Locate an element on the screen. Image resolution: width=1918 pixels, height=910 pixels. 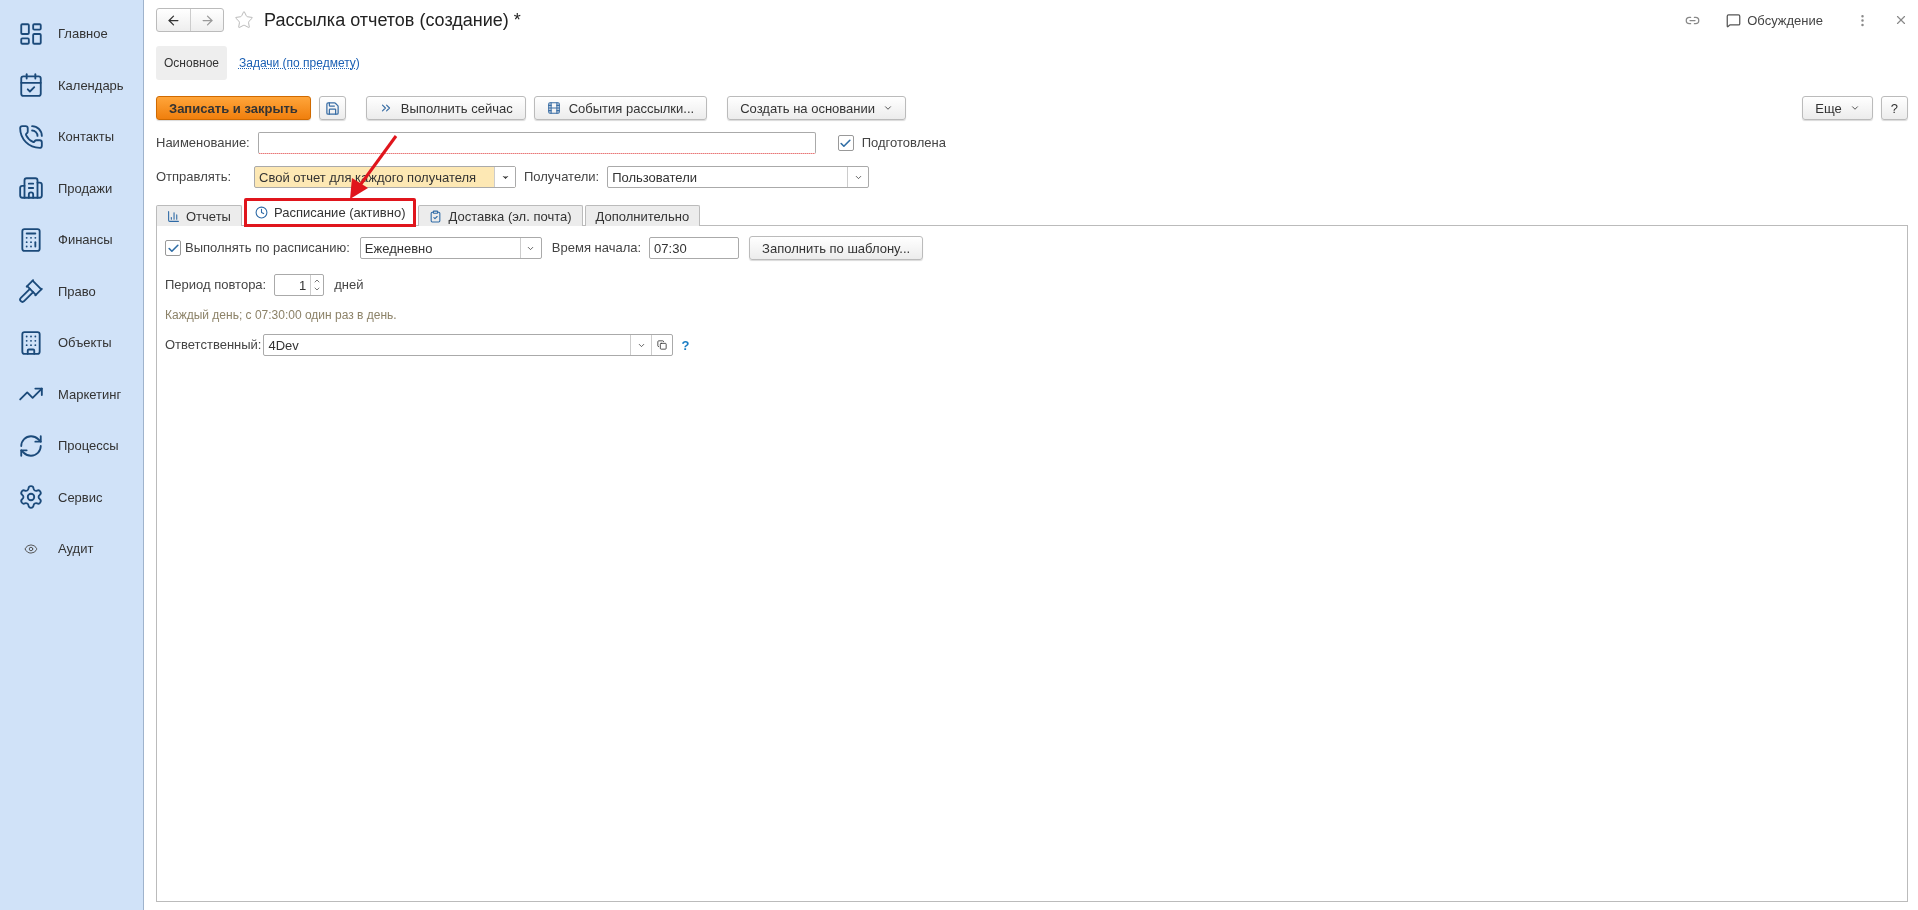
tab: Доставка (эл. почта) is located at coordinates (500, 215).